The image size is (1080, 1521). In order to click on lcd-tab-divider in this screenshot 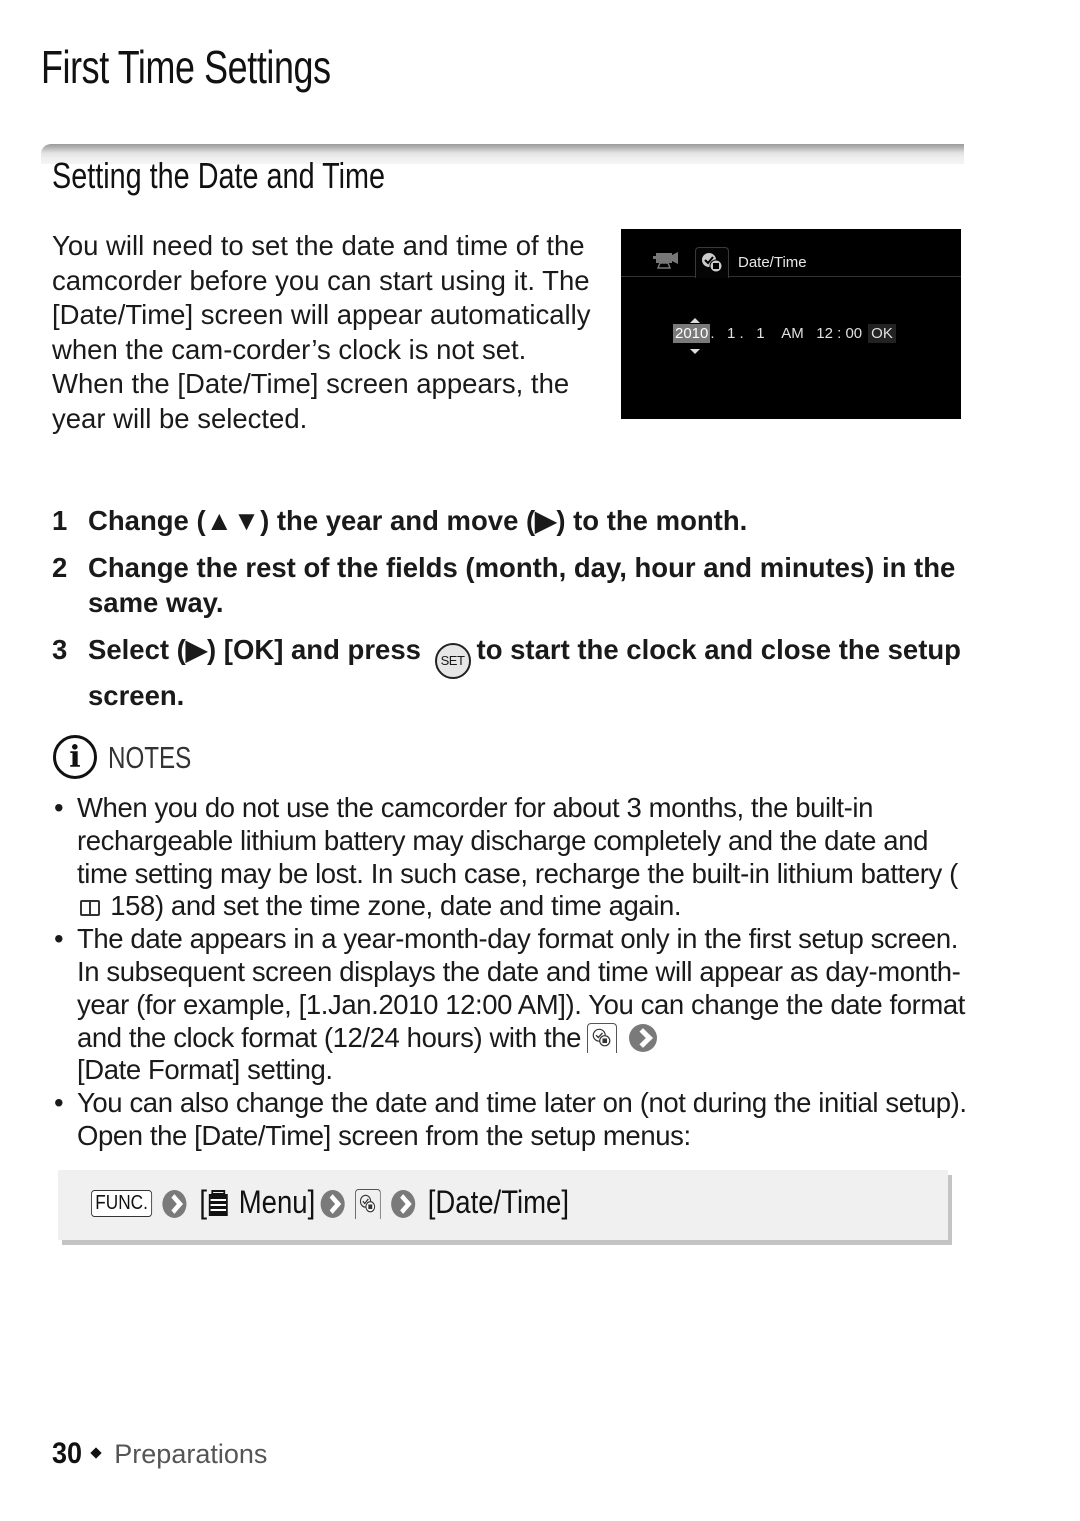, I will do `click(791, 276)`.